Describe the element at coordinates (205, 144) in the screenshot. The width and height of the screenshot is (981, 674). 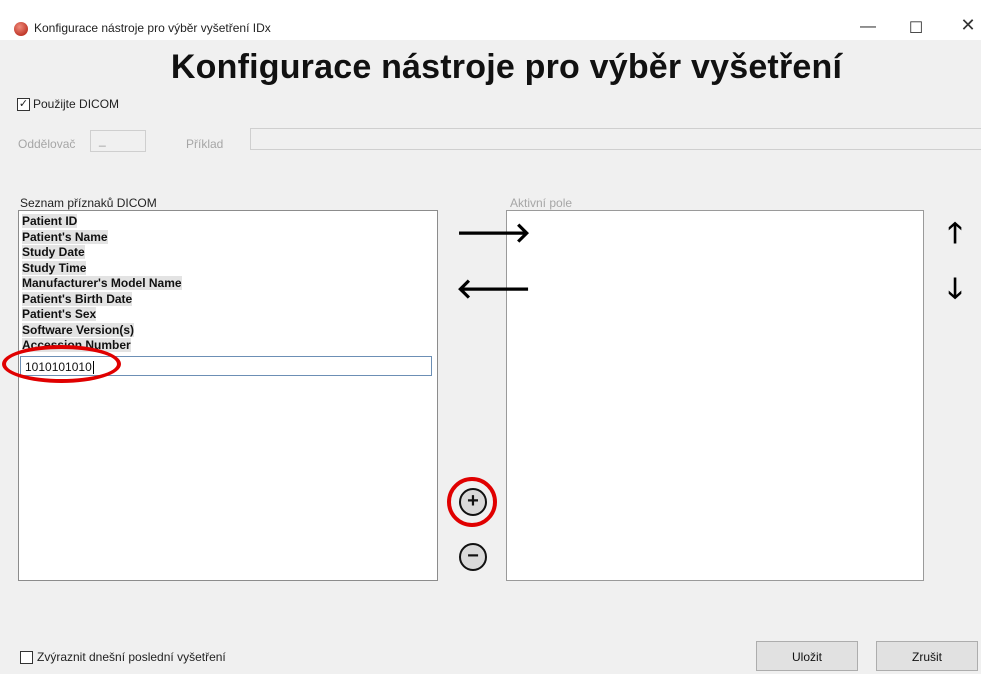
I see `example-label: Příklad` at that location.